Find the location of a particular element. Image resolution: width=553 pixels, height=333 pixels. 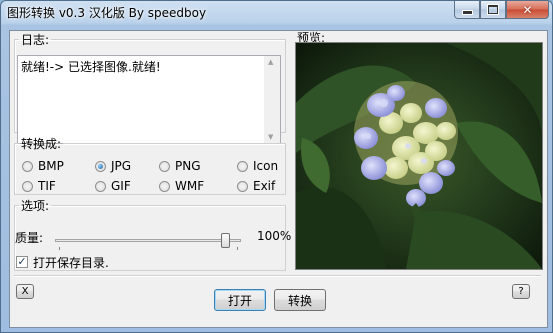

radio-bmp-dot is located at coordinates (27, 166).